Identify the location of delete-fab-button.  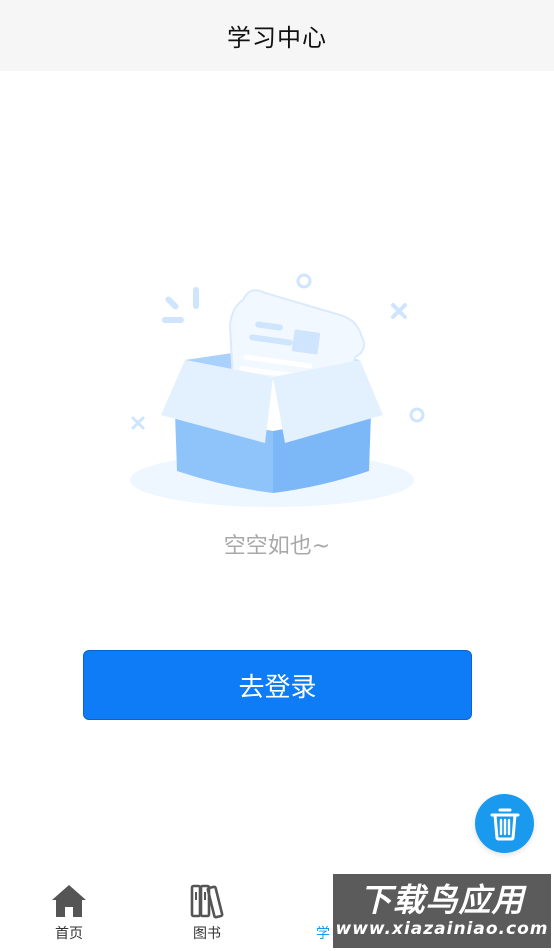
(504, 823).